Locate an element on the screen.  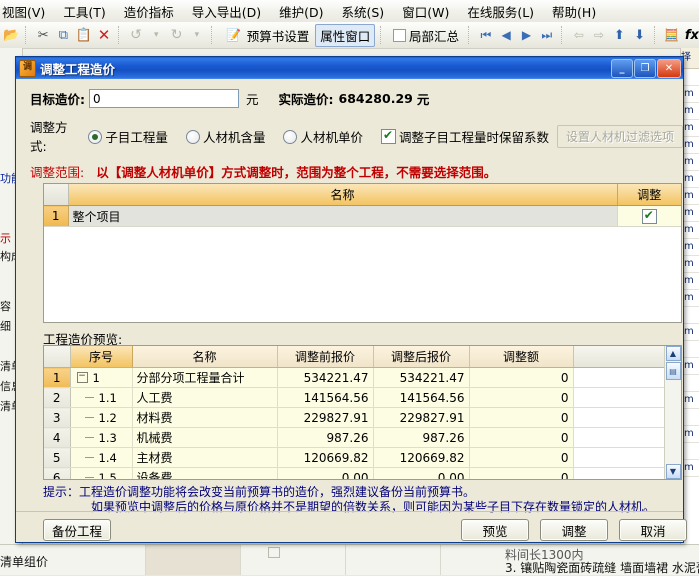
menu-item-window: 窗口(W) is located at coordinates (425, 11).